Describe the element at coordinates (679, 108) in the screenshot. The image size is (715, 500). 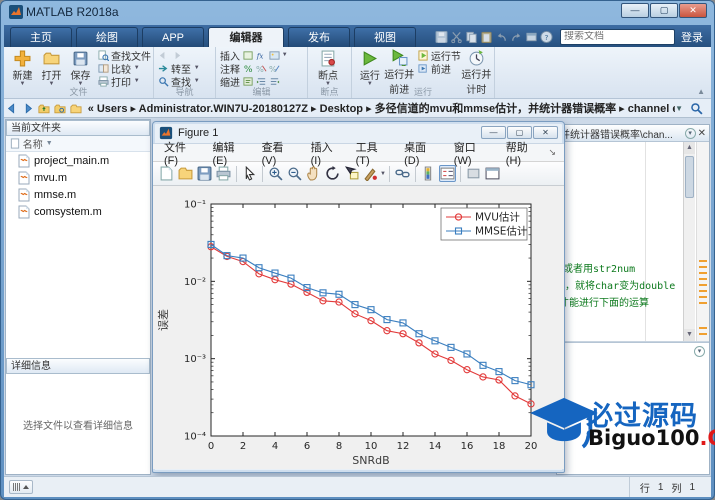
I see `path-dropdown-icon: ▼` at that location.